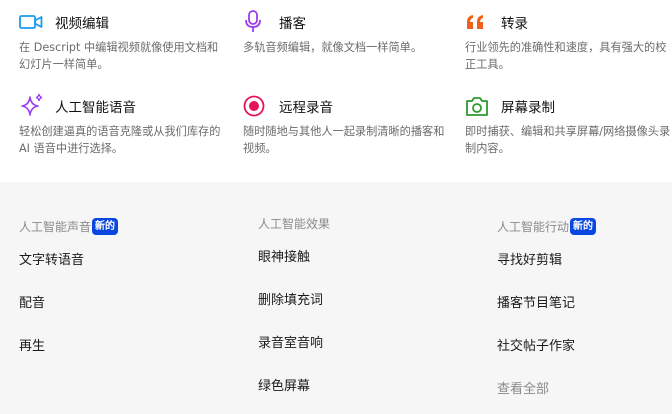  I want to click on feature-podcast: 播客 多轨音频编辑，就像文档一样简单。, so click(348, 33).